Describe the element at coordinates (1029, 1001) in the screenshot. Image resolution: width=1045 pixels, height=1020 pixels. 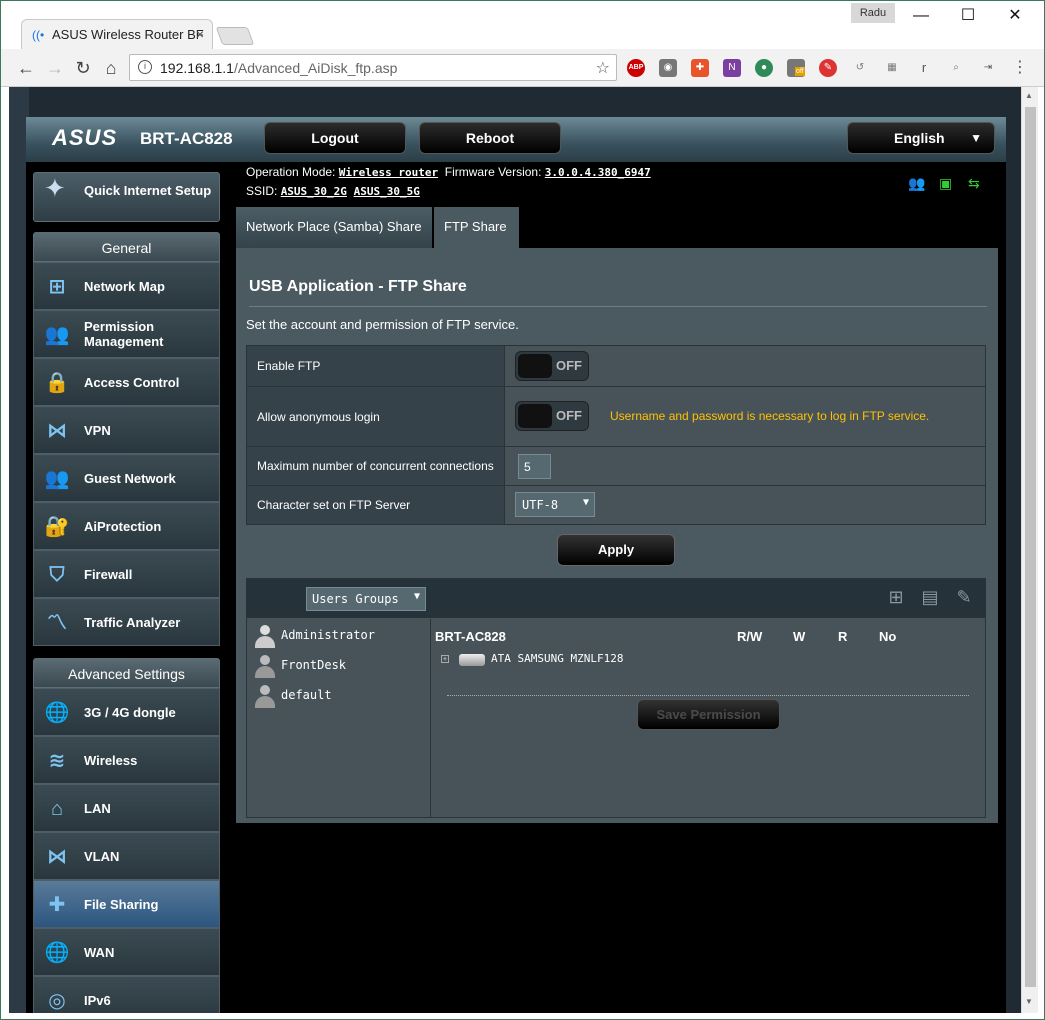
I see `scroll-down-icon: ▼` at that location.